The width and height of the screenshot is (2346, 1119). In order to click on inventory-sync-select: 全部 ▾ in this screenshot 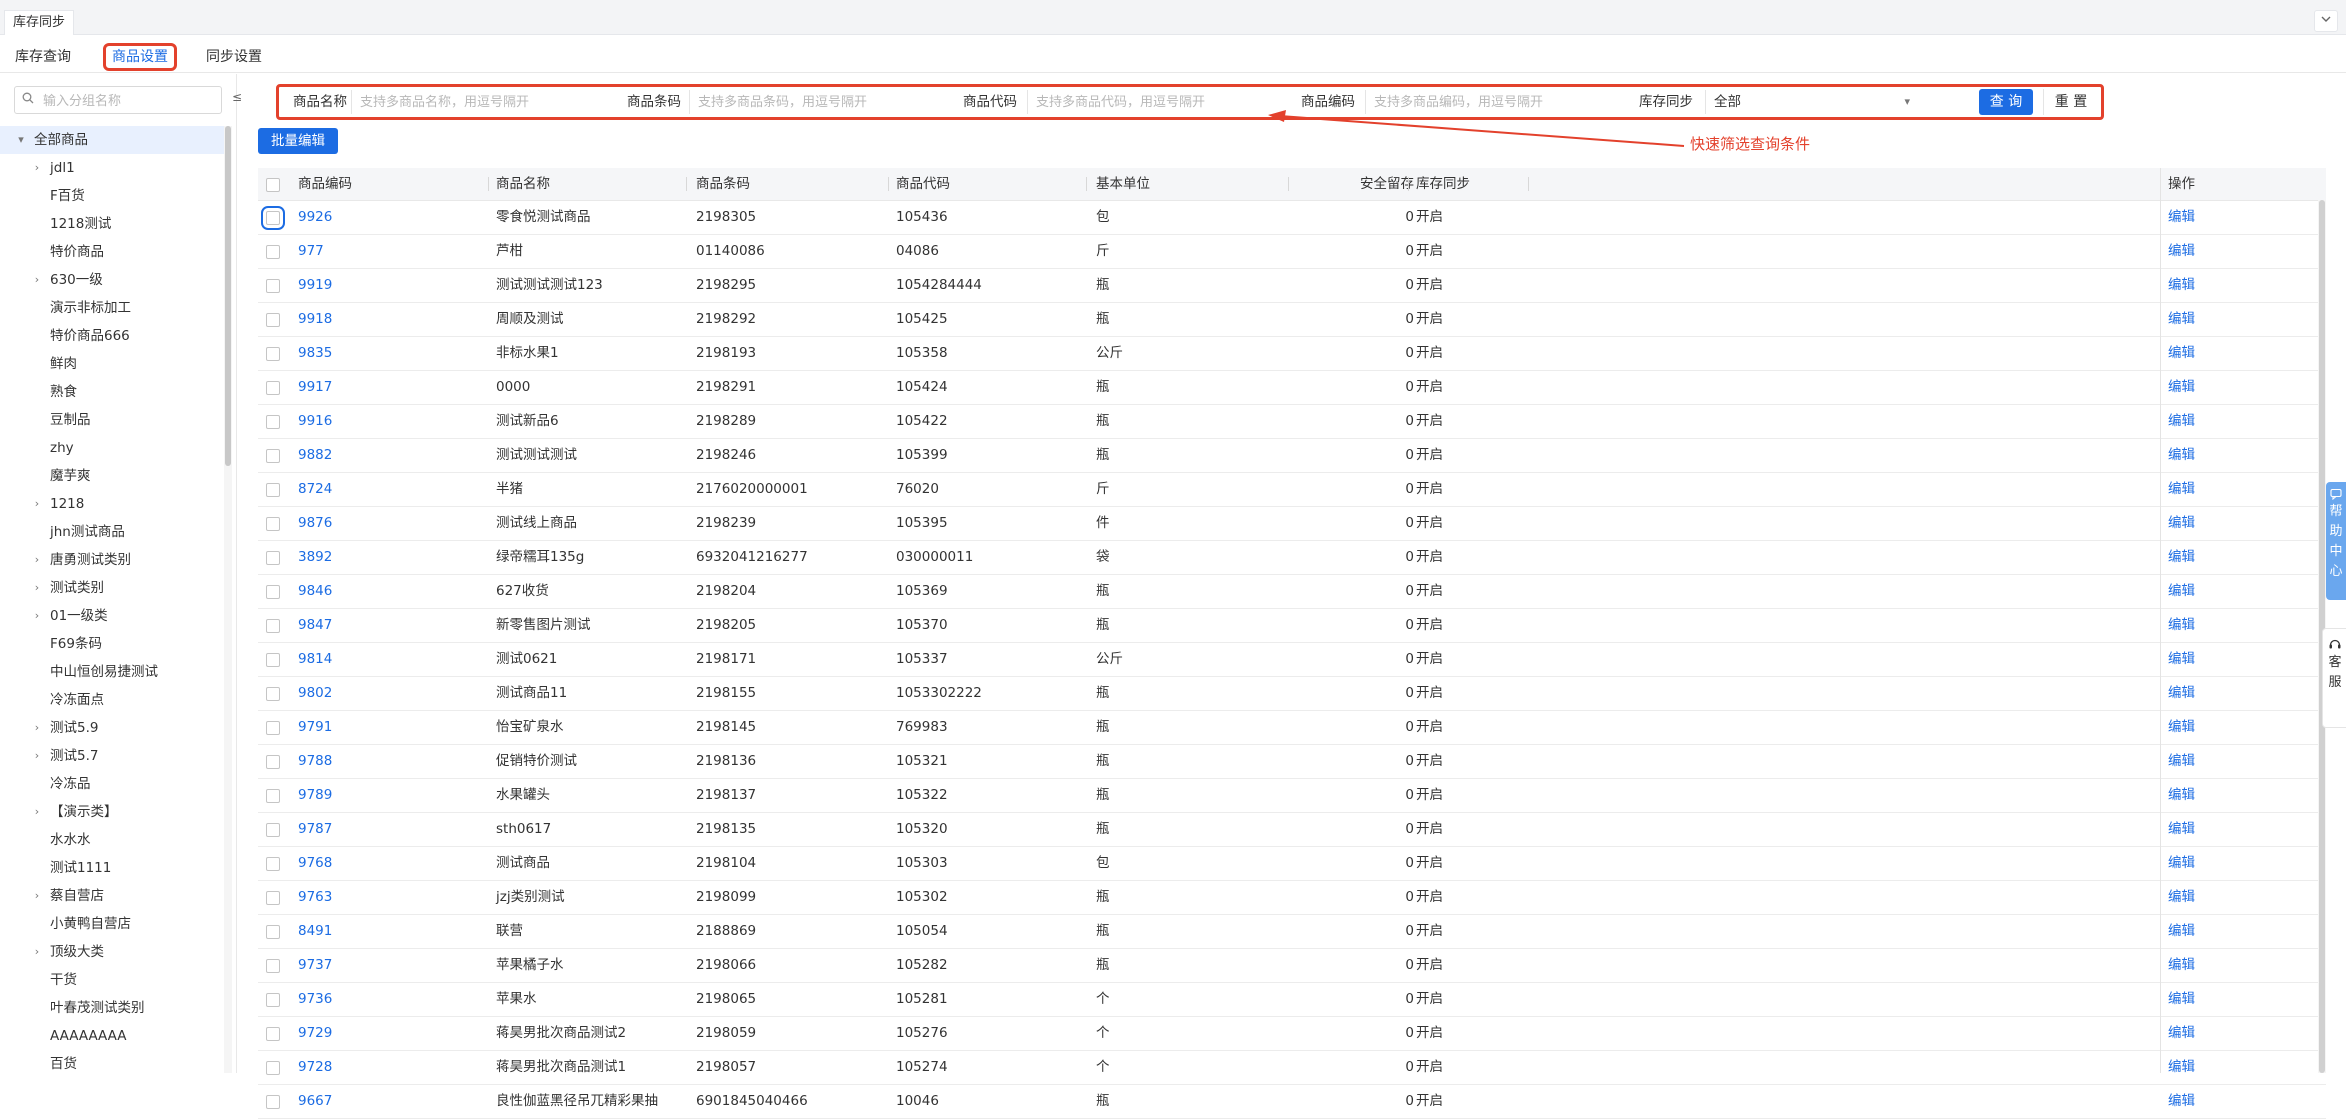, I will do `click(1813, 102)`.